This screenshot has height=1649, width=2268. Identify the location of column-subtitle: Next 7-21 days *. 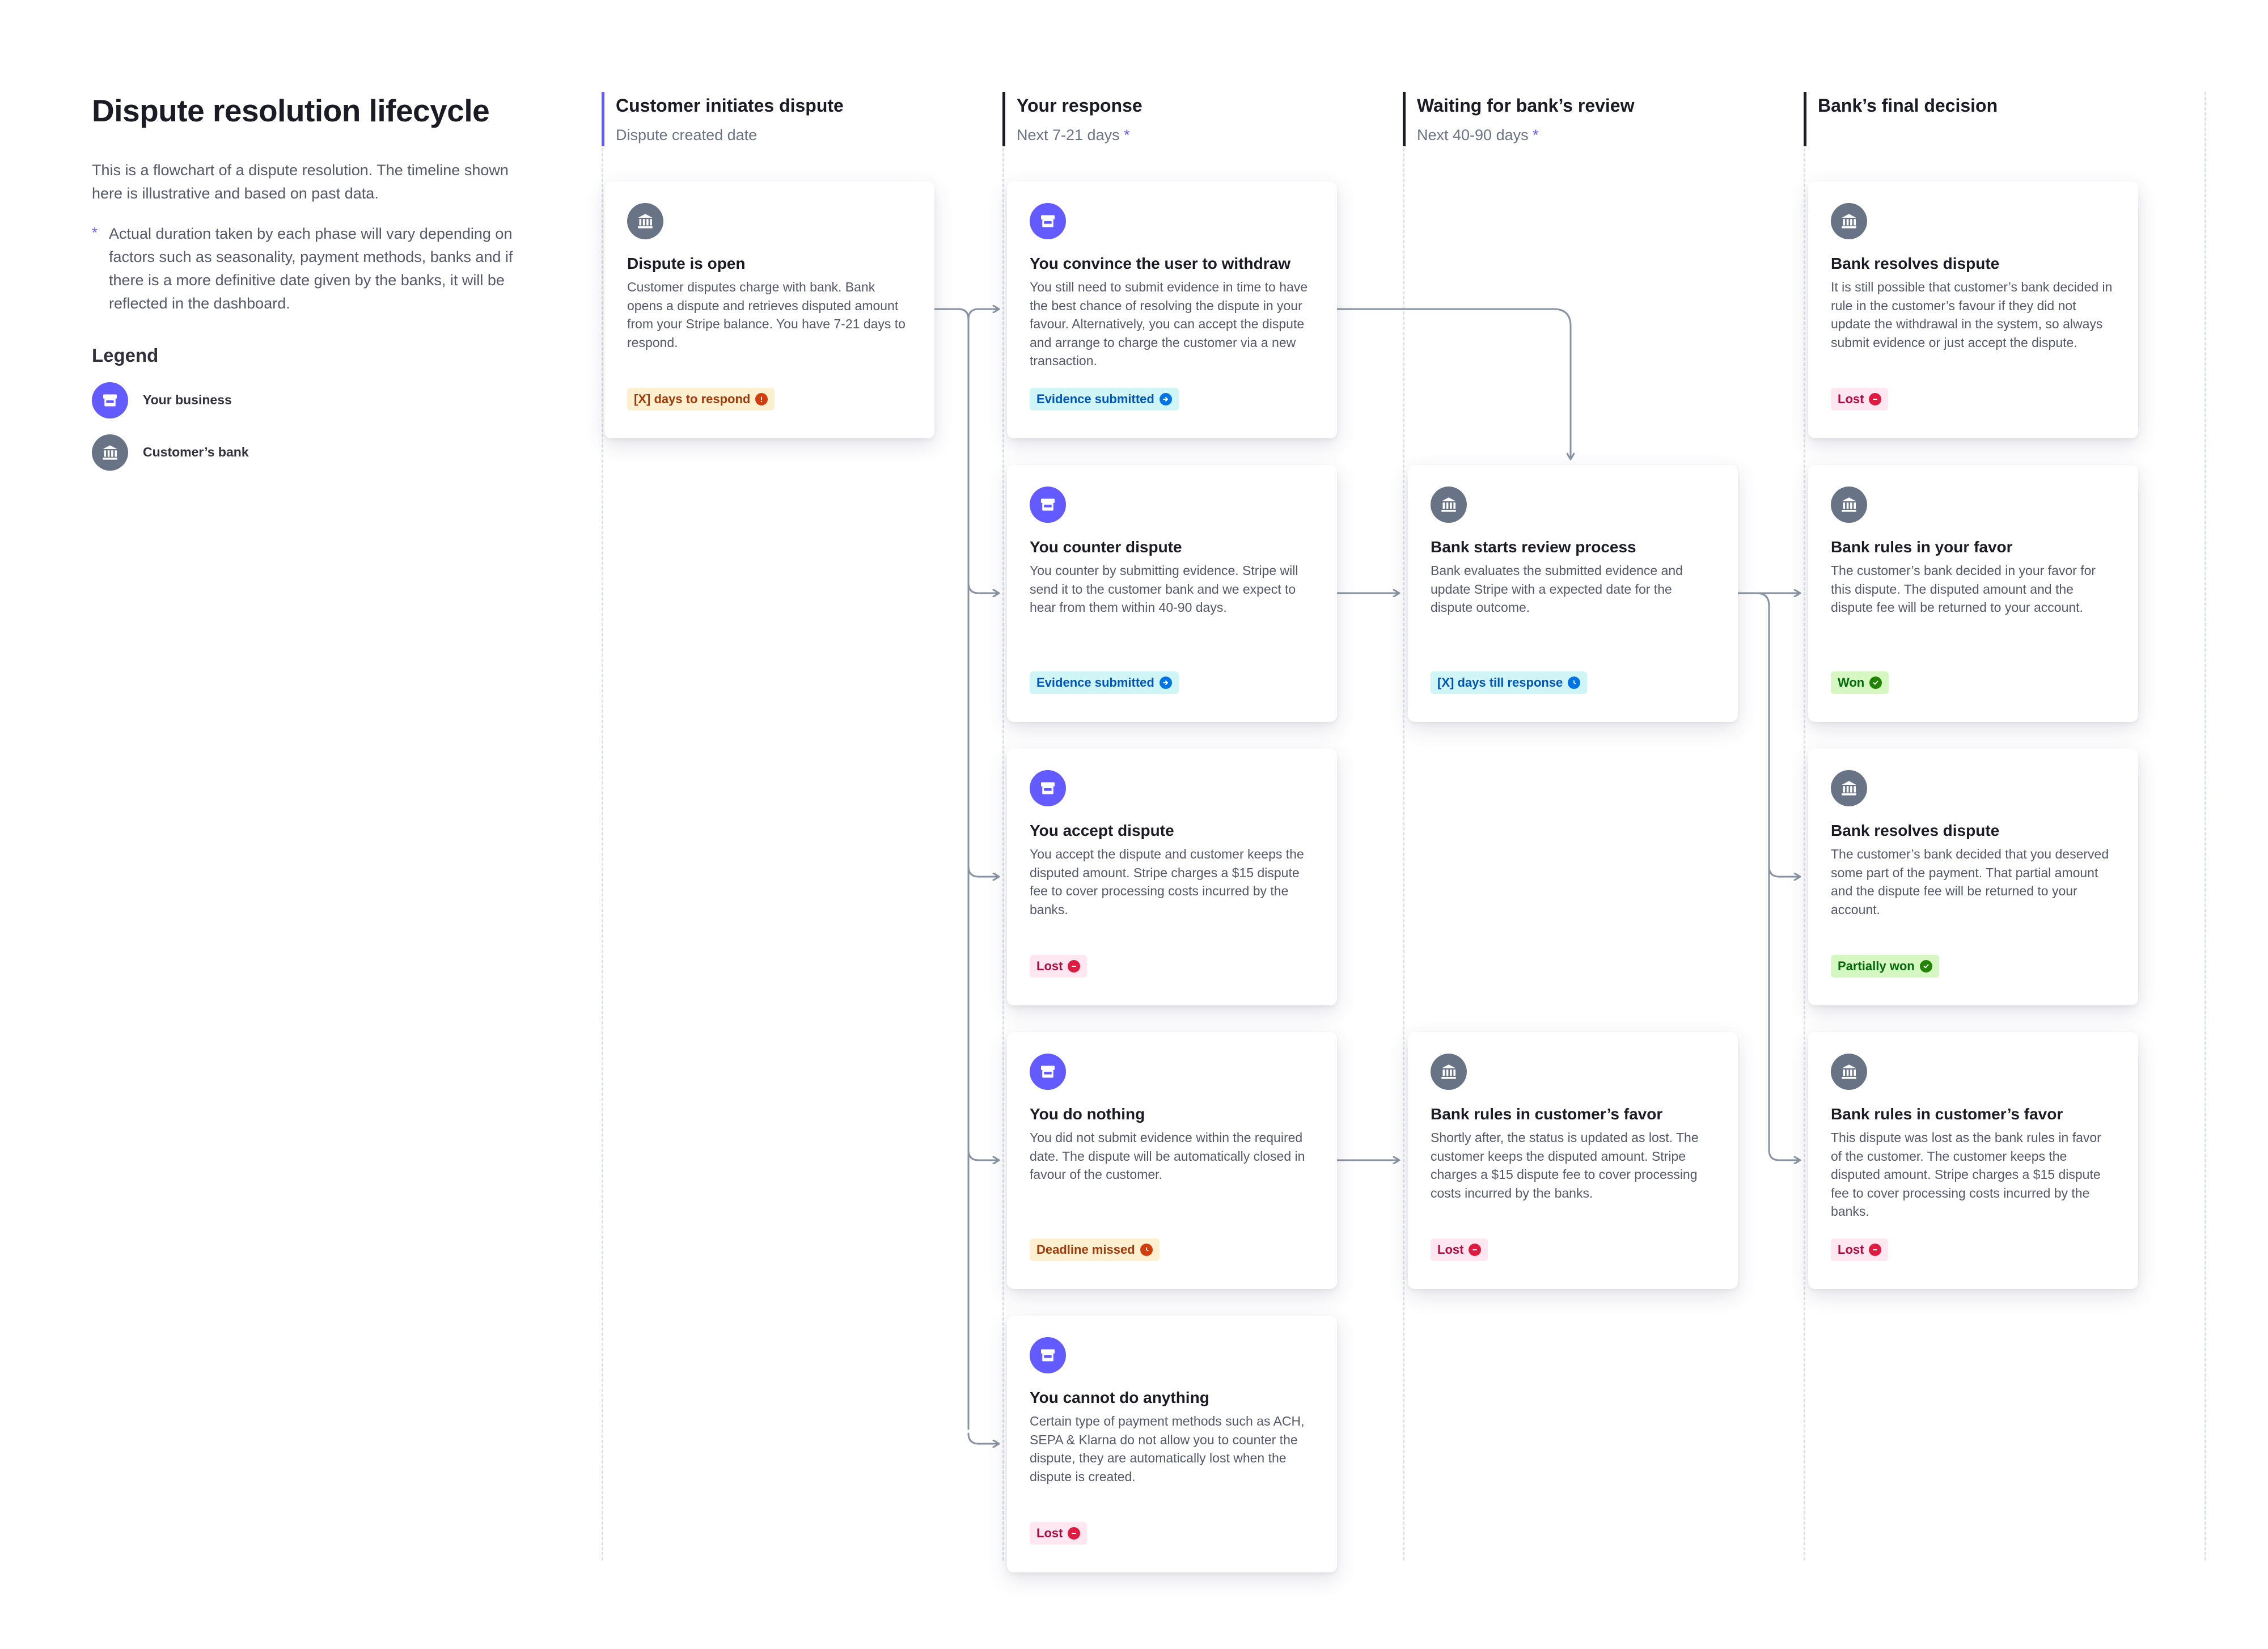
(1073, 134).